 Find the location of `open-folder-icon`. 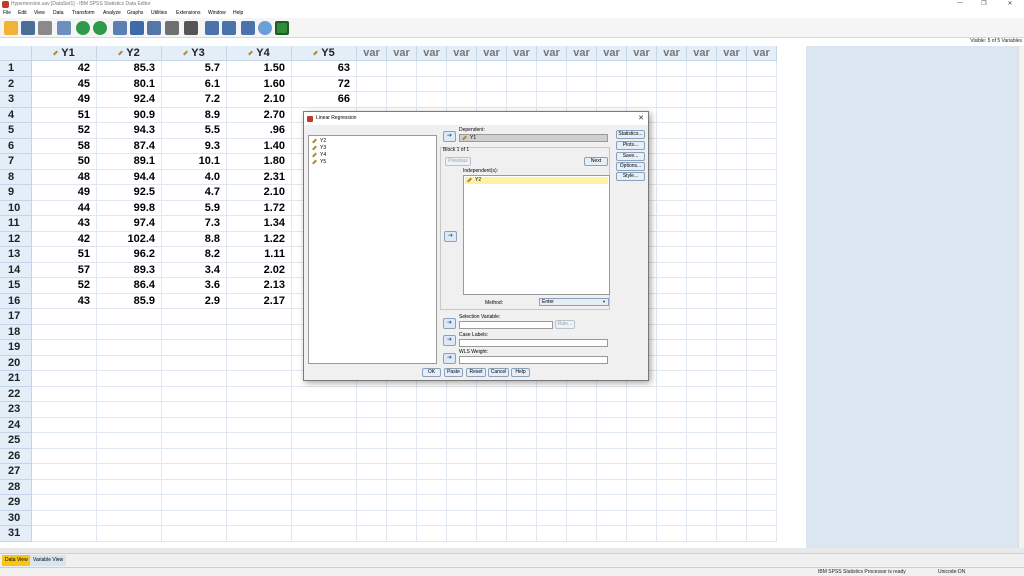

open-folder-icon is located at coordinates (11, 28).